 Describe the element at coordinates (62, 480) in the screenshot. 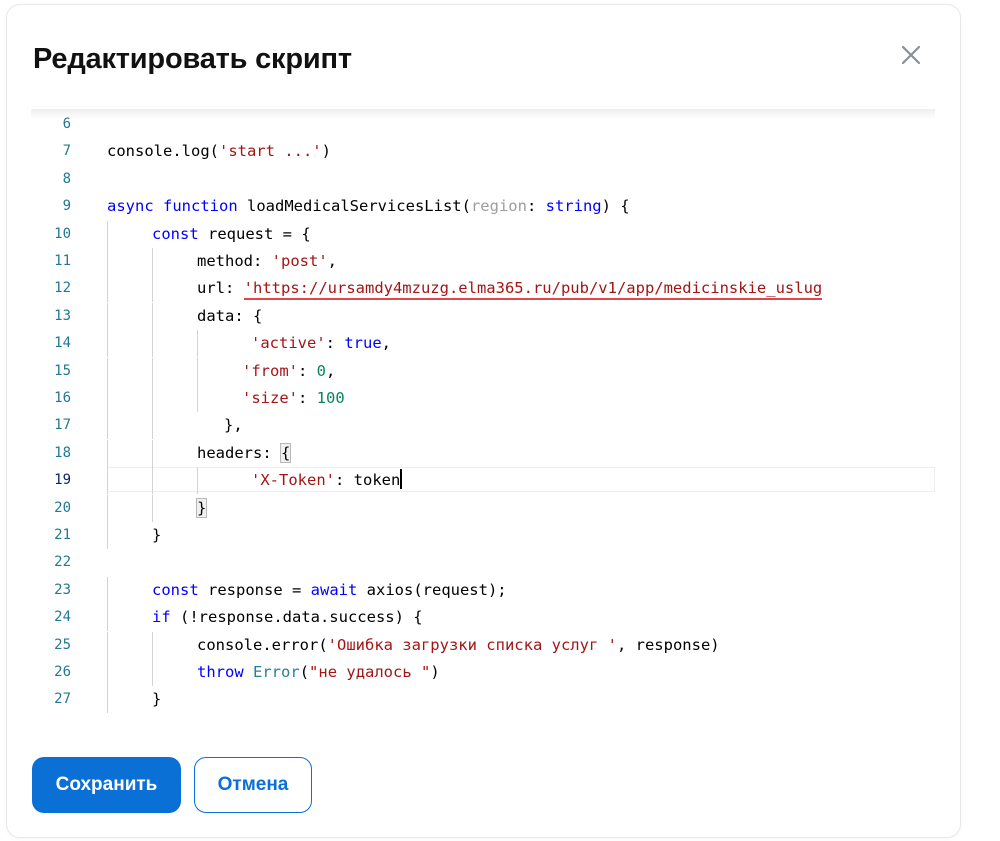

I see `line-number: 19` at that location.